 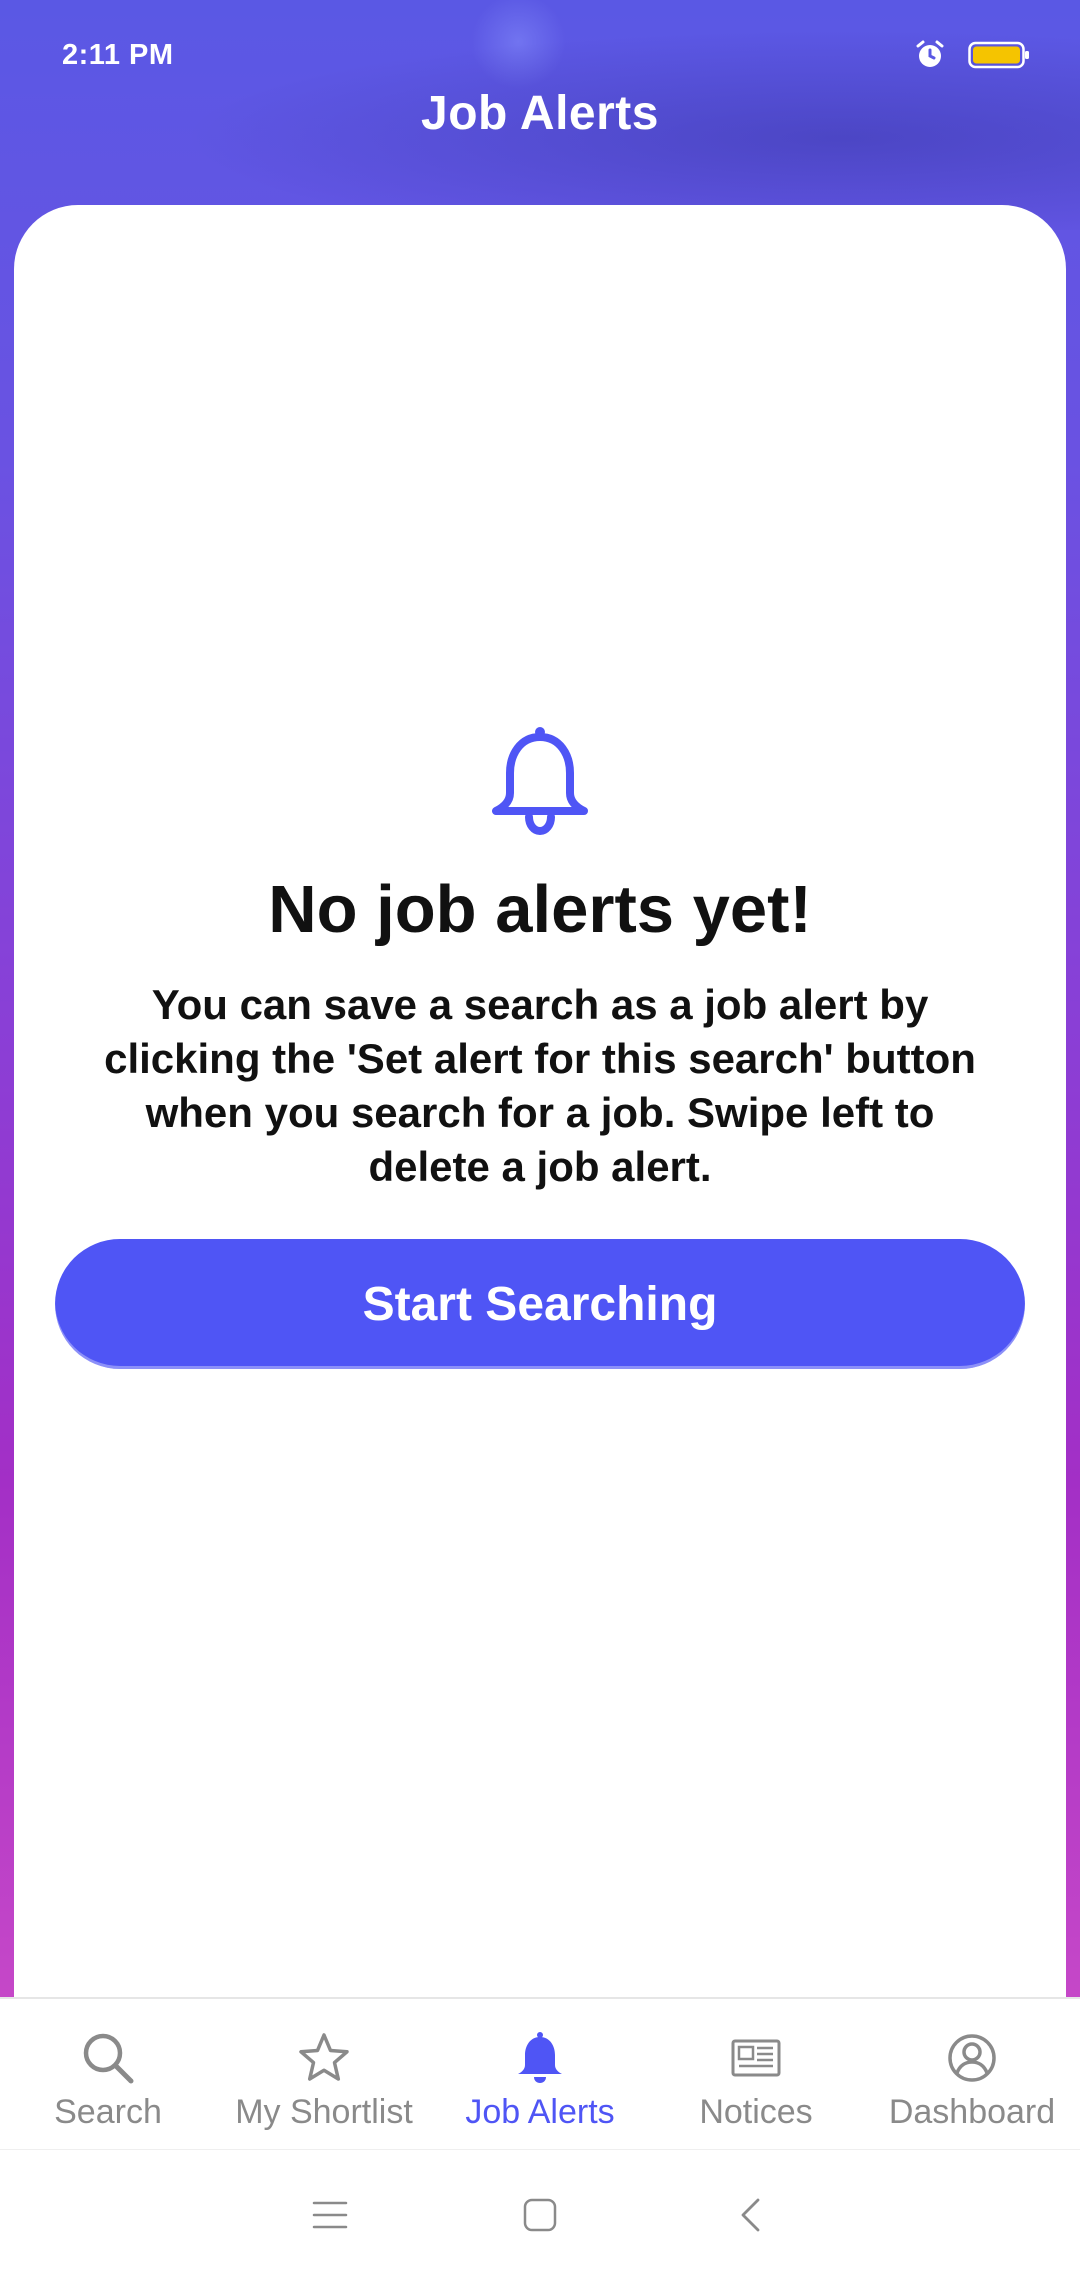 What do you see at coordinates (540, 2112) in the screenshot?
I see `nav-label-job-alerts: Job Alerts` at bounding box center [540, 2112].